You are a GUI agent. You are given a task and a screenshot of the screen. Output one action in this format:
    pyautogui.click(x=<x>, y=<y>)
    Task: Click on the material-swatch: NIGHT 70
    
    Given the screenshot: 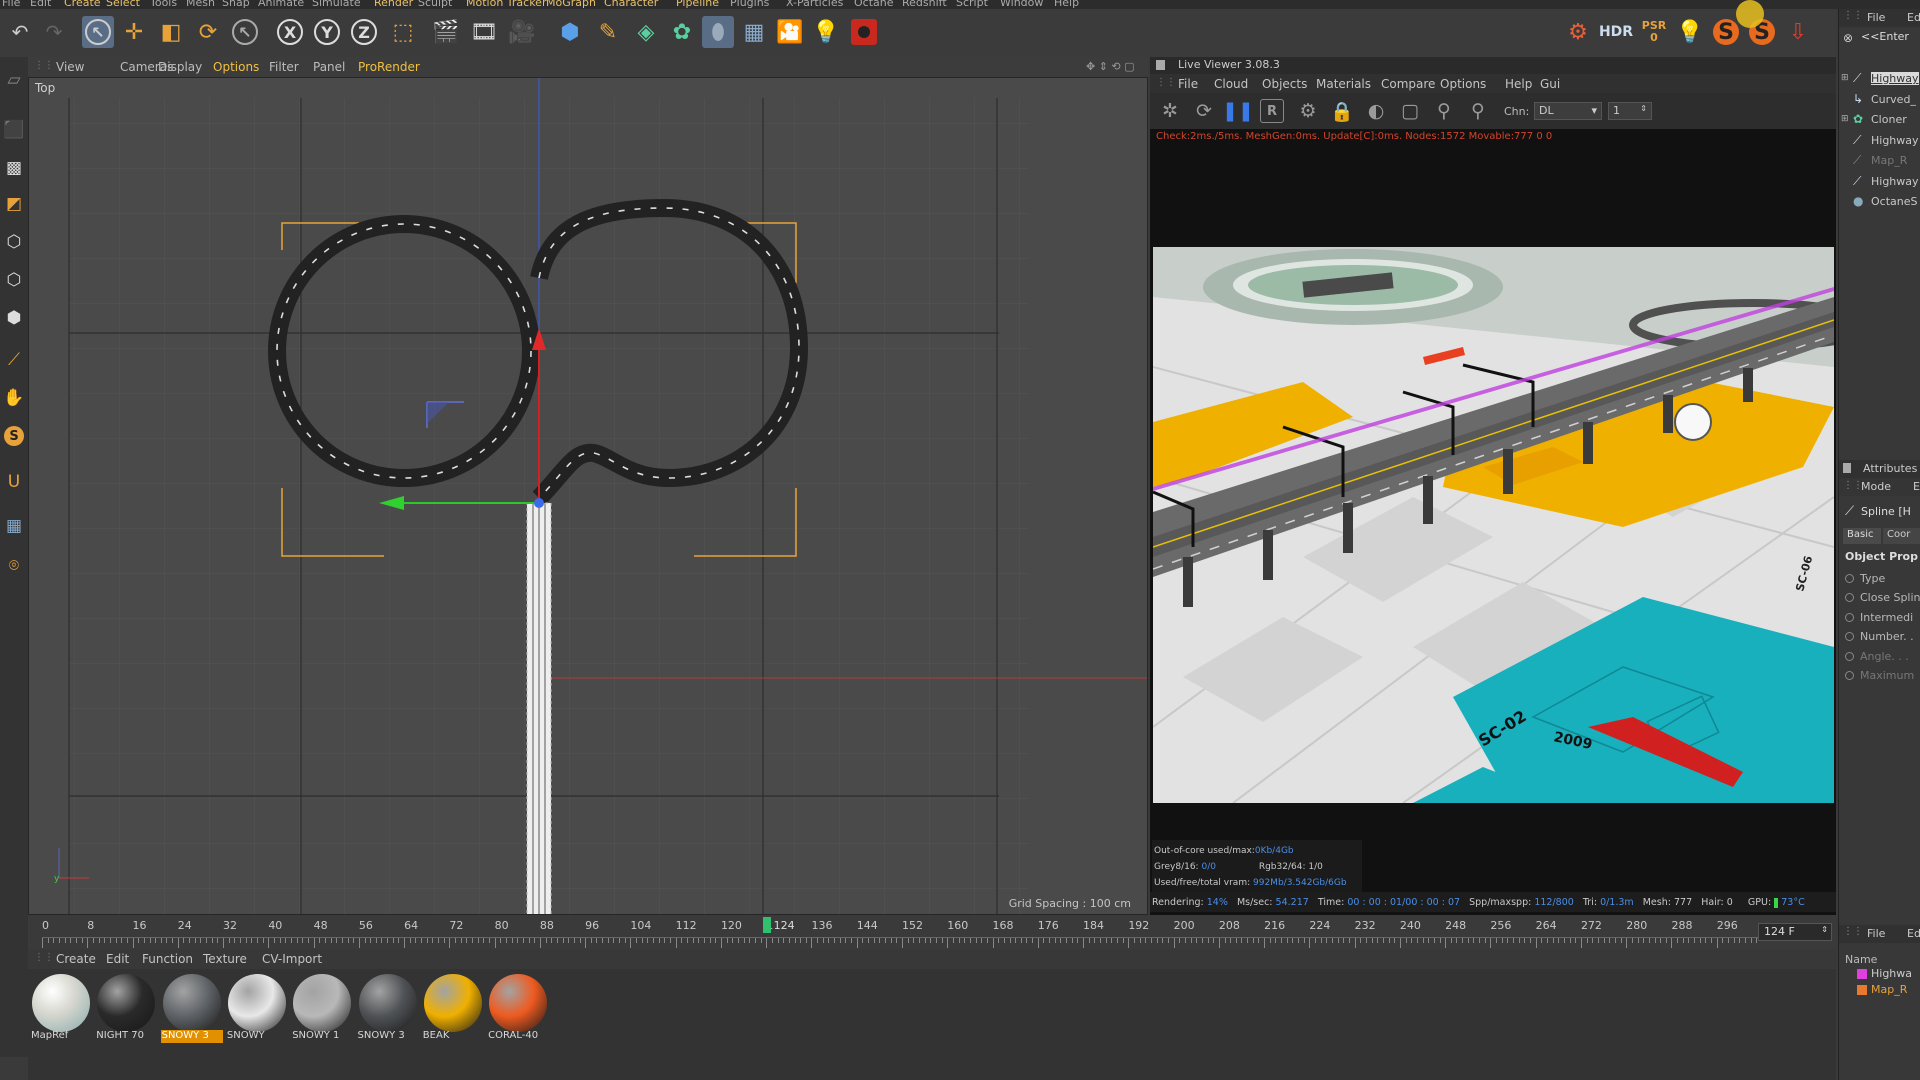 What is the action you would take?
    pyautogui.click(x=126, y=1008)
    